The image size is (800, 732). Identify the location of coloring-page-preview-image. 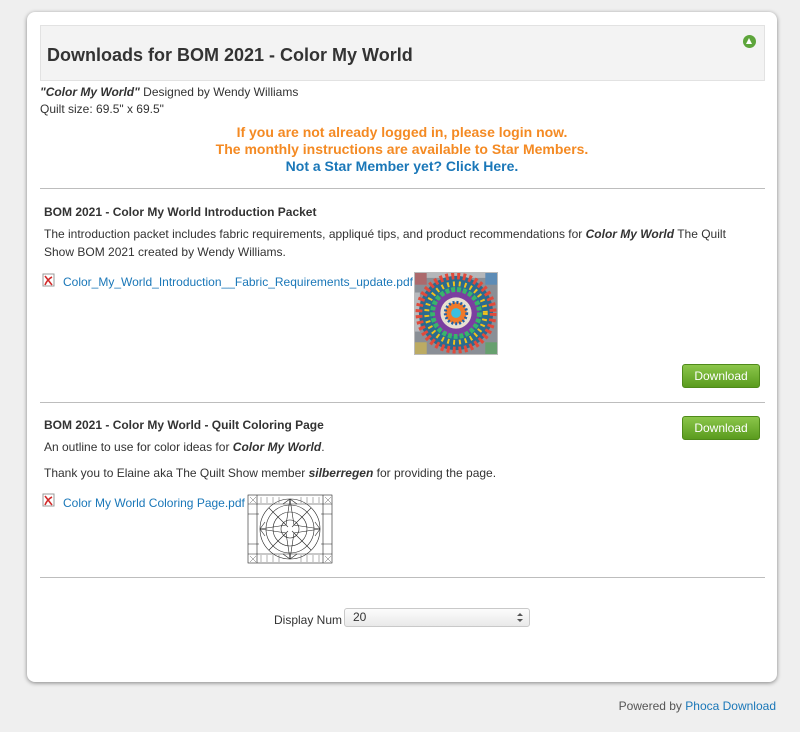
(290, 529).